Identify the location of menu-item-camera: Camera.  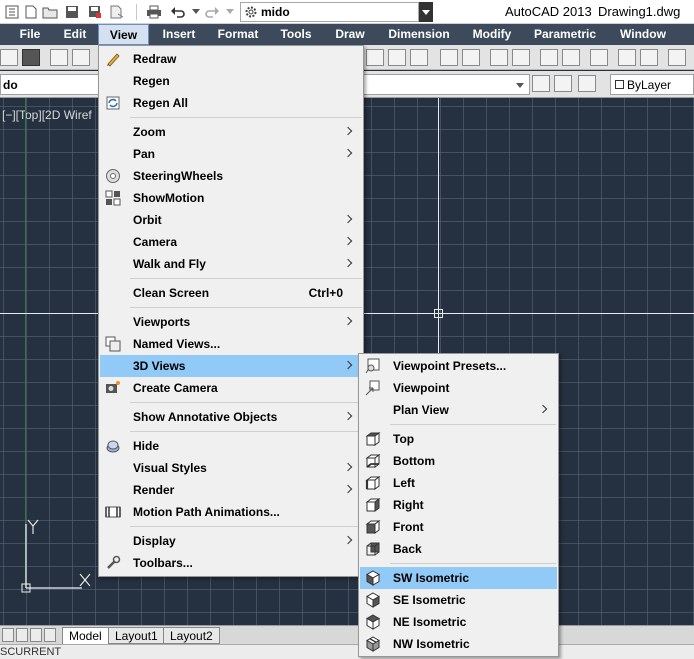
(231, 242).